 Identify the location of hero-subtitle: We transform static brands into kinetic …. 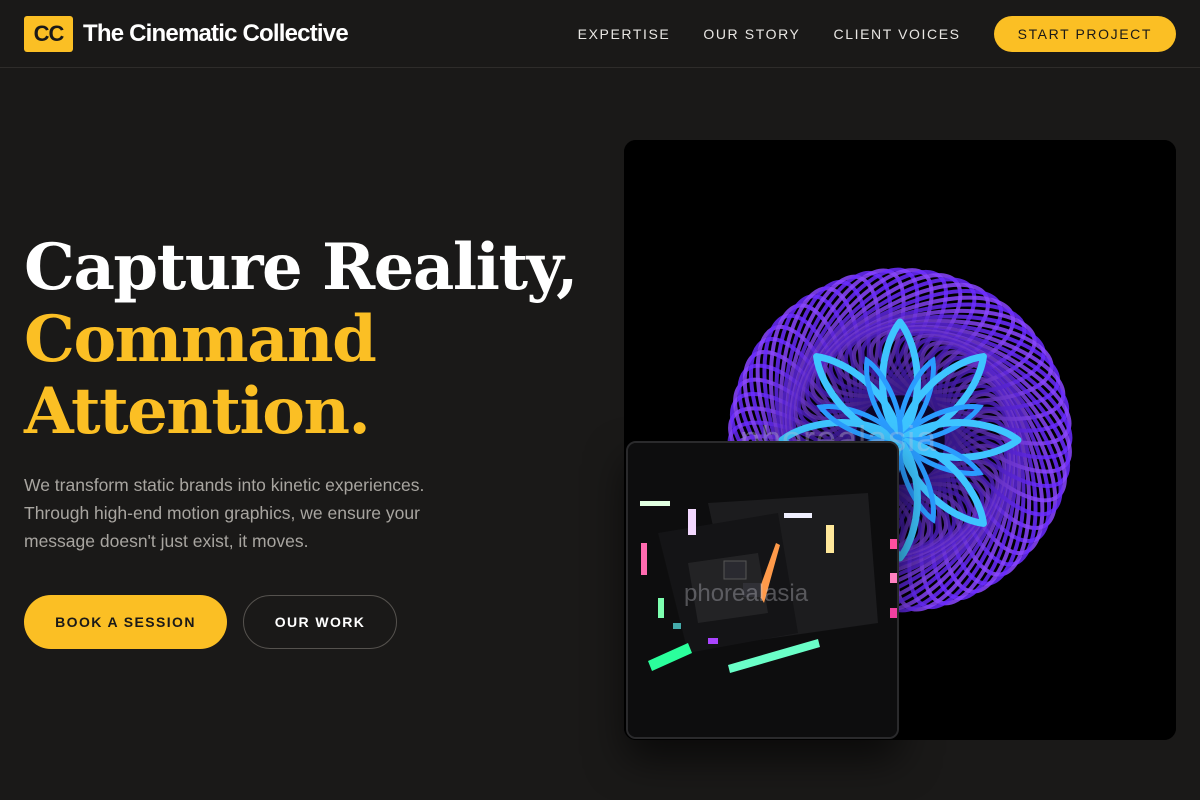
(224, 513).